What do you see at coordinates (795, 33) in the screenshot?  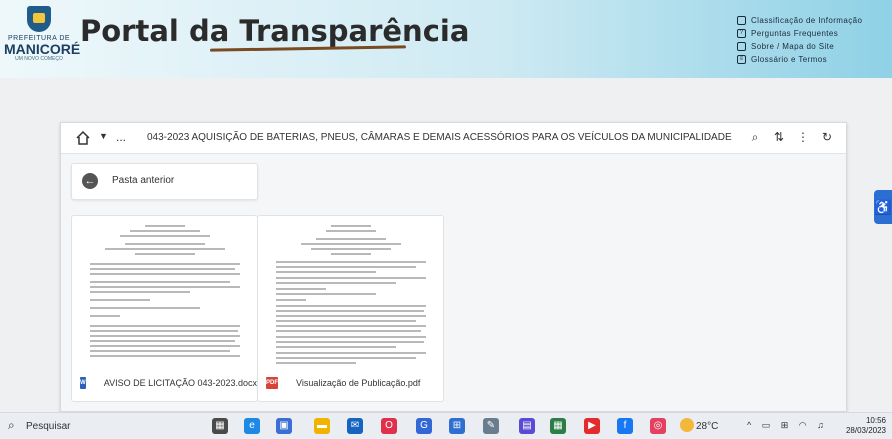 I see `link-label: Perguntas Frequentes` at bounding box center [795, 33].